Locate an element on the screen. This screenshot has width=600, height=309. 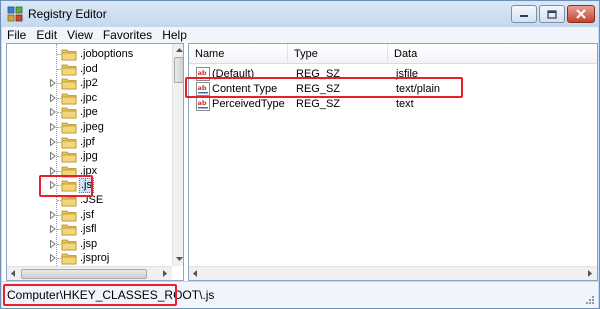
tree-item-label: .jpc is located at coordinates (89, 97).